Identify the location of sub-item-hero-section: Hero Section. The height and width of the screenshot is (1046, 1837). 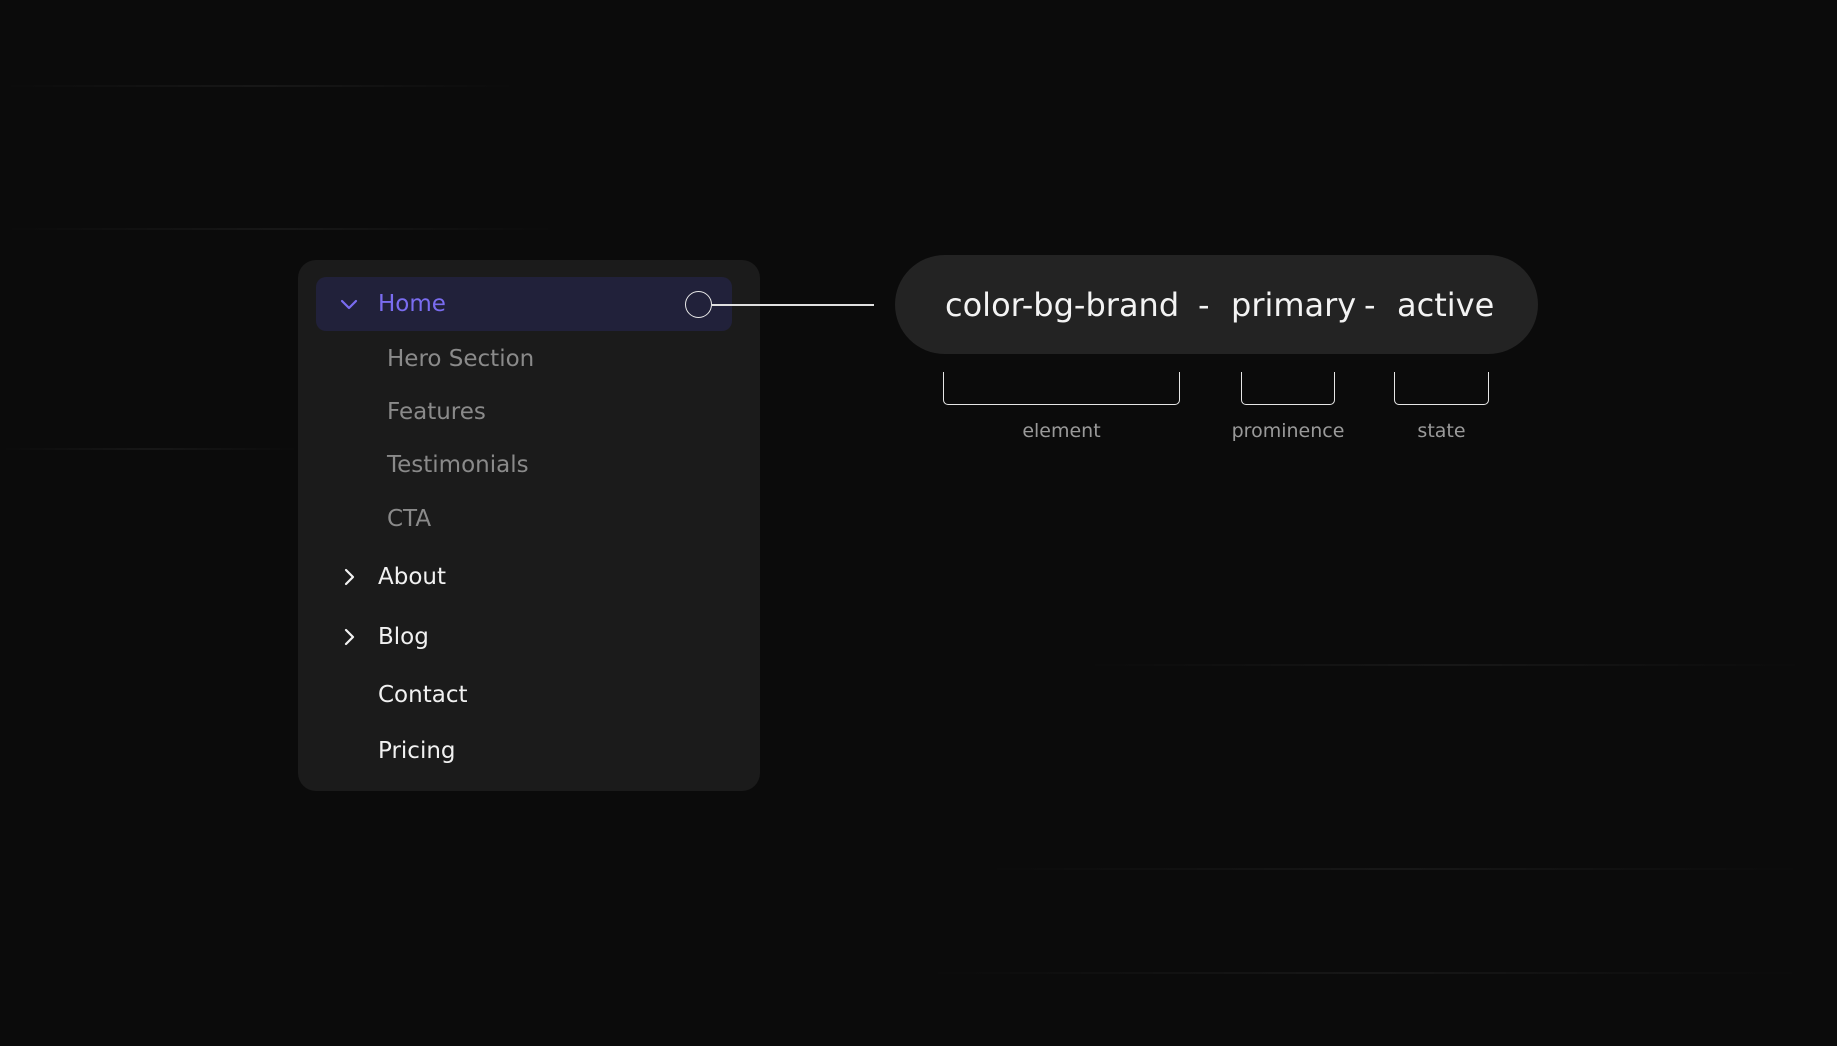
(524, 359).